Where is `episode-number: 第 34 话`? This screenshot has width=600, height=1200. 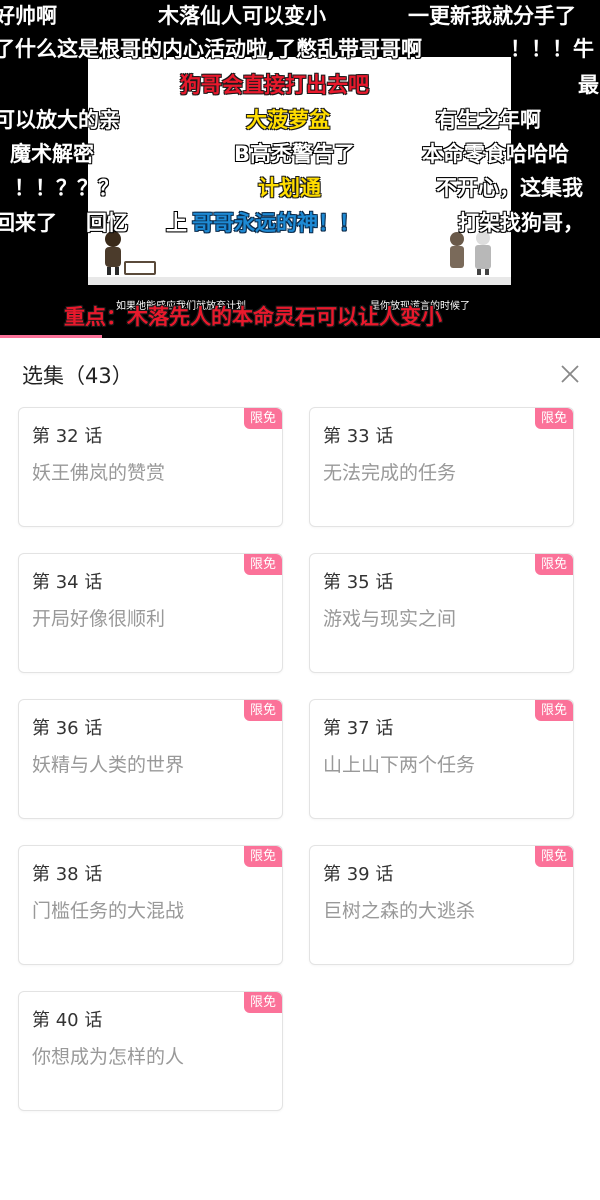 episode-number: 第 34 话 is located at coordinates (67, 582).